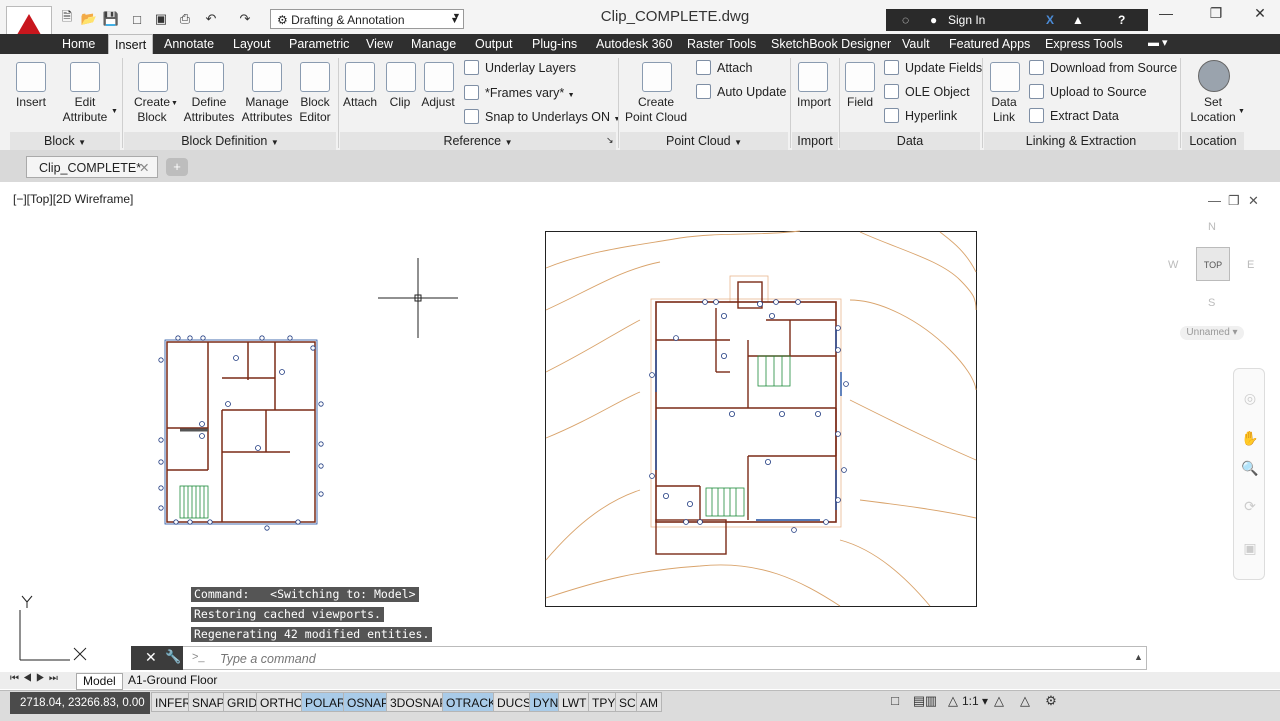 This screenshot has height=721, width=1280. What do you see at coordinates (554, 44) in the screenshot?
I see `tab-plug-ins: Plug-ins` at bounding box center [554, 44].